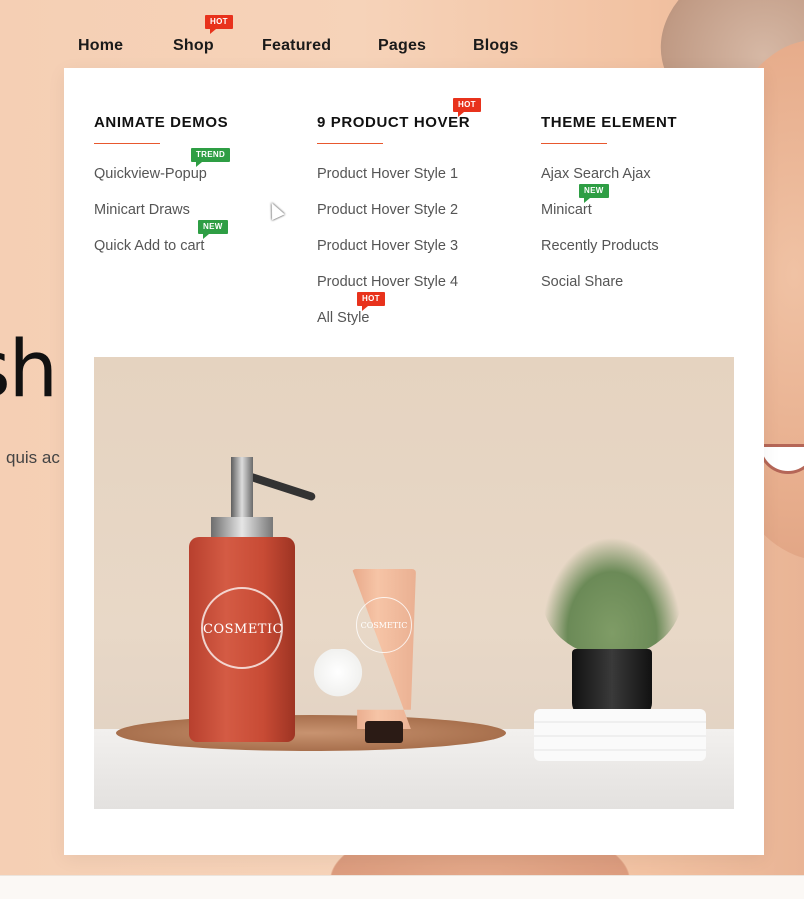 The height and width of the screenshot is (899, 804). I want to click on menu-link-quick-add-to-cart: Quick Add to cart NEW, so click(194, 247).